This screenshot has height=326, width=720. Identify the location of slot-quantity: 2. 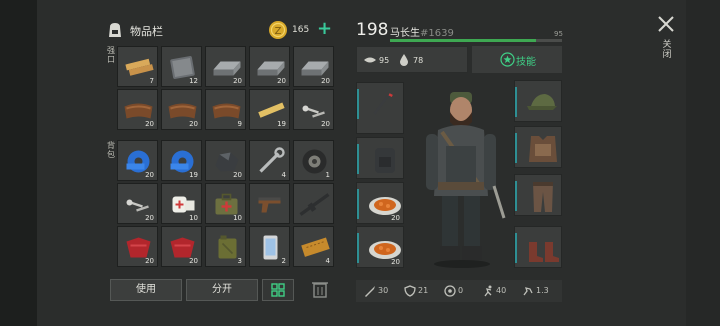
(283, 261).